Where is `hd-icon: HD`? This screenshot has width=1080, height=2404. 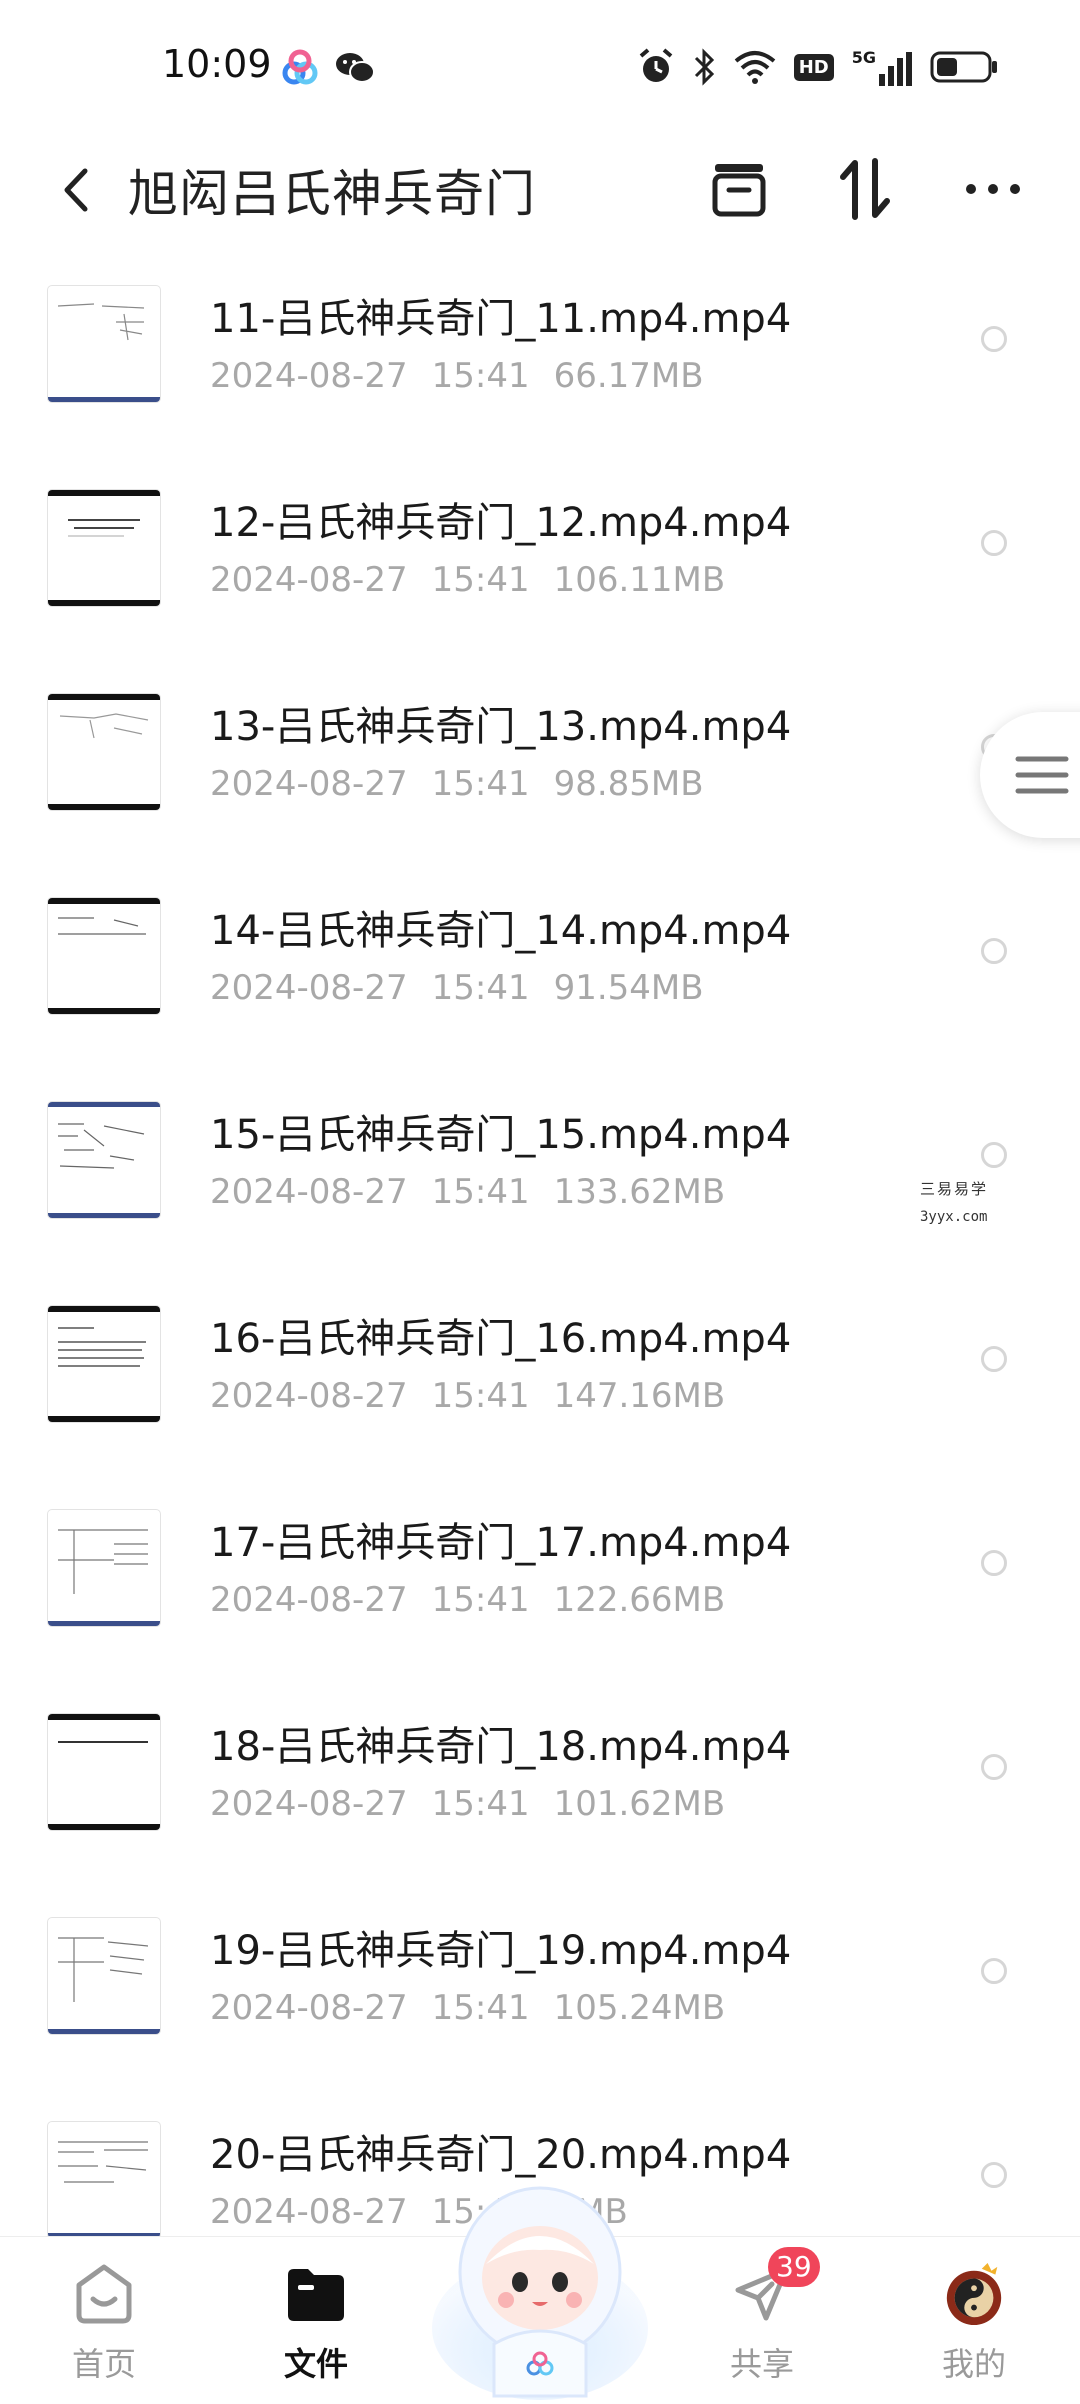 hd-icon: HD is located at coordinates (813, 67).